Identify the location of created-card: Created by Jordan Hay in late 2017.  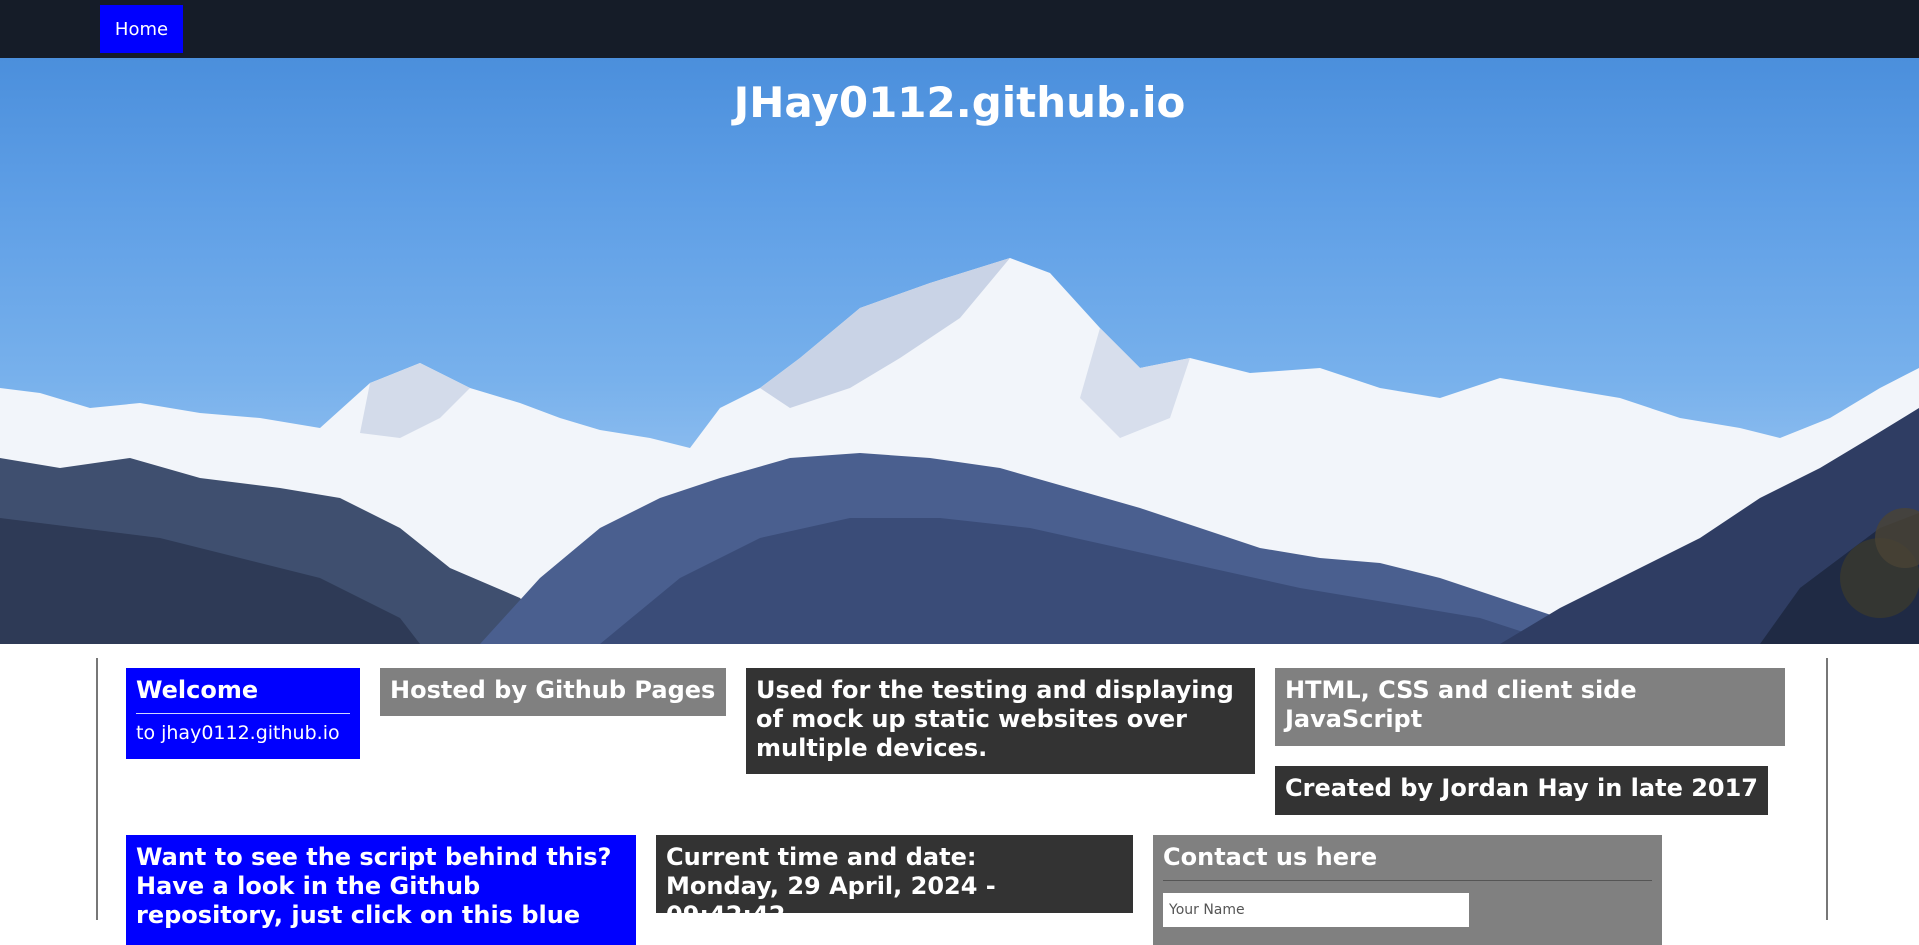
(1521, 790).